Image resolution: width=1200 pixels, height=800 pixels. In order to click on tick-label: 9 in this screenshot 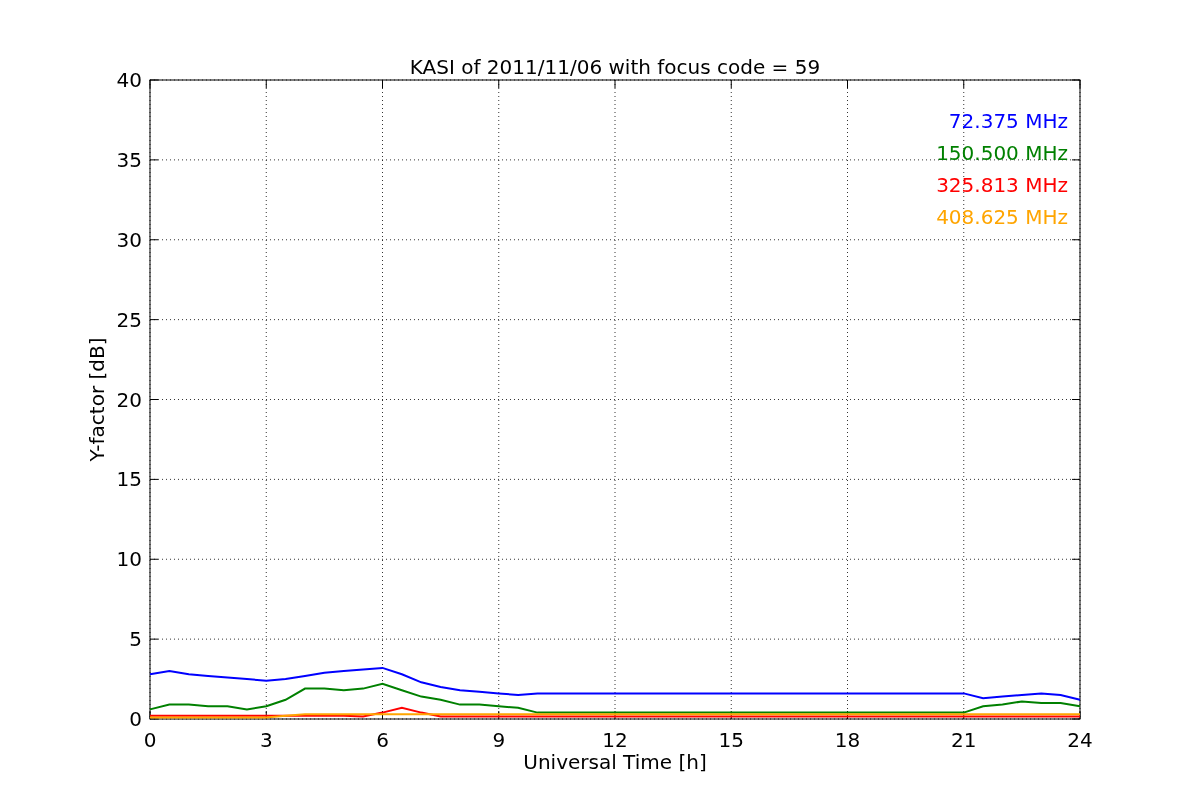, I will do `click(499, 740)`.